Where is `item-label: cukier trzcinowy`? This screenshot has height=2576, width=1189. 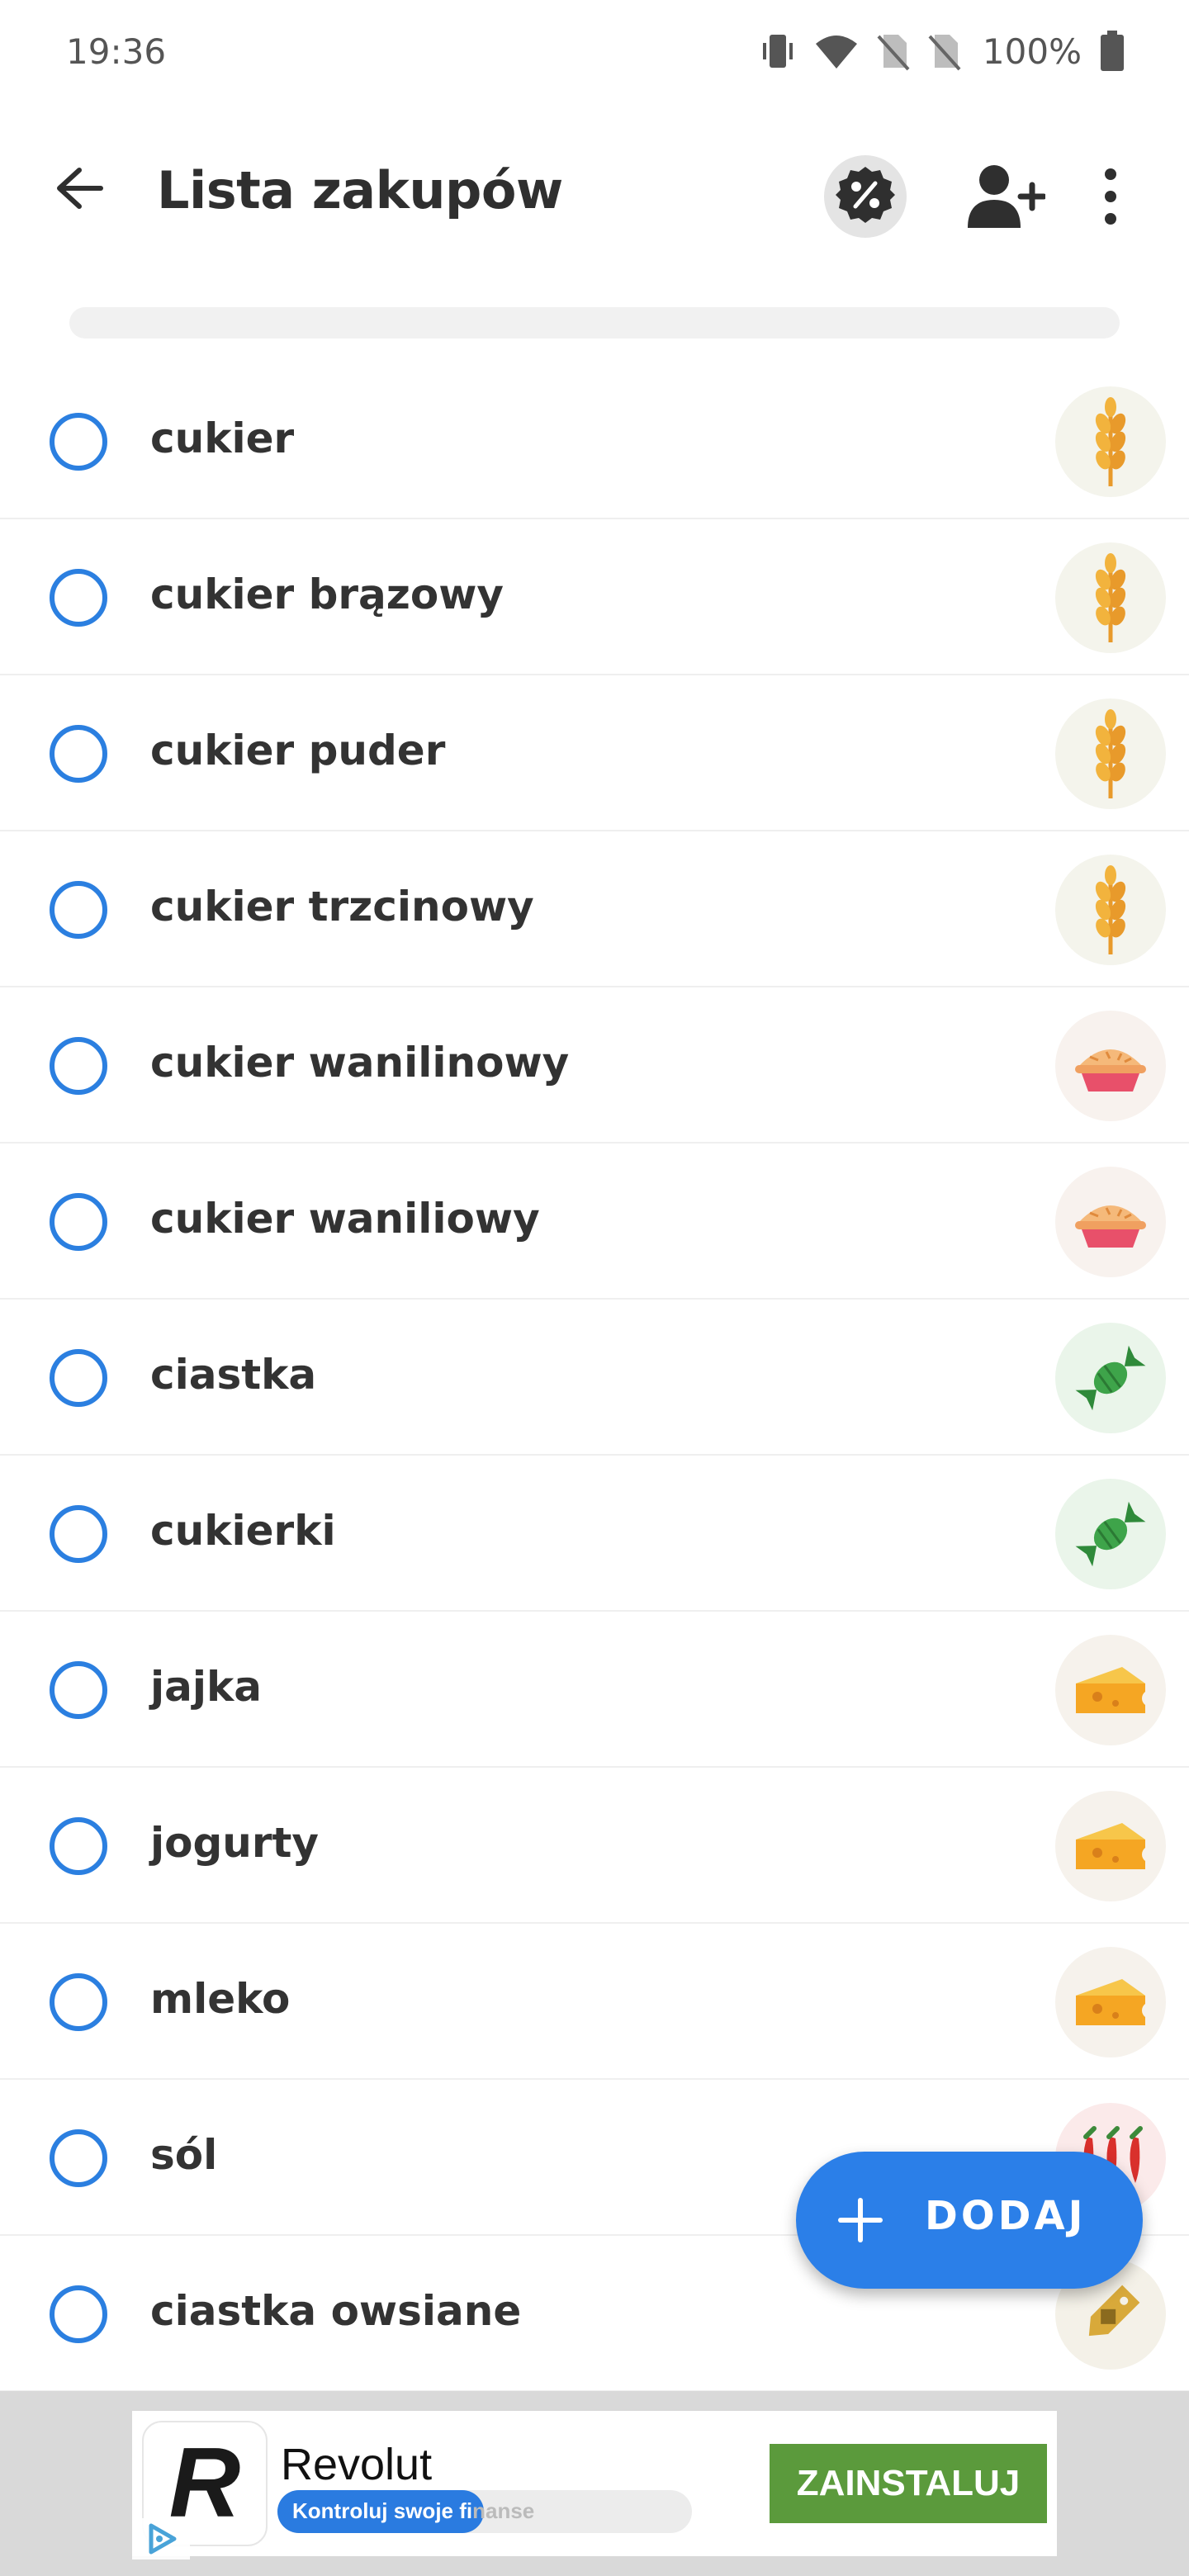
item-label: cukier trzcinowy is located at coordinates (342, 906).